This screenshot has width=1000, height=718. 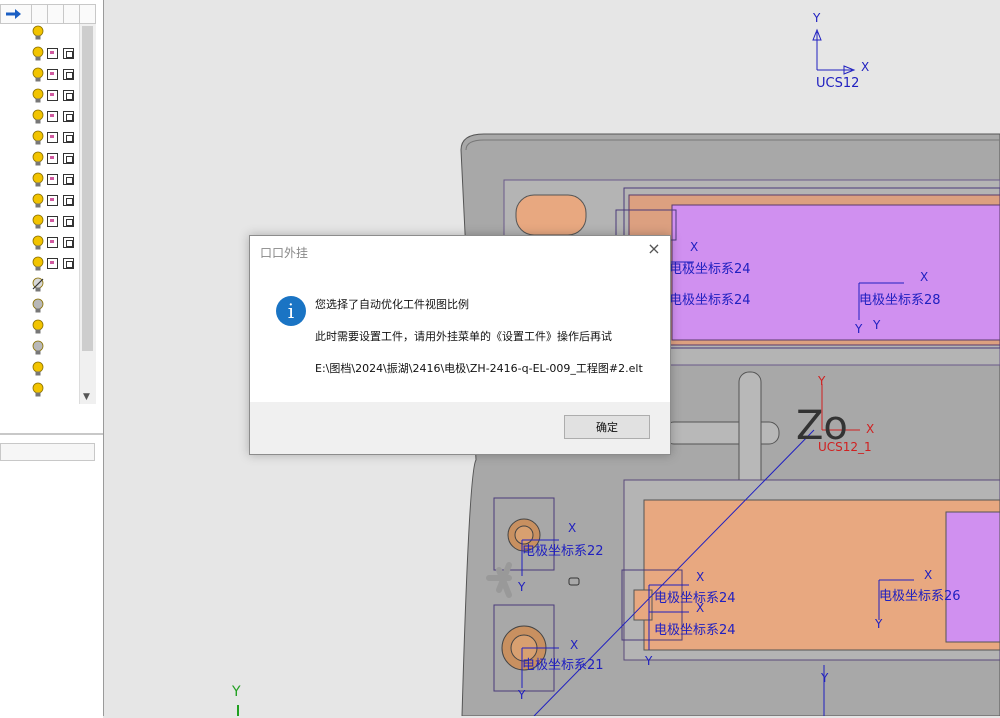 What do you see at coordinates (654, 249) in the screenshot?
I see `close-icon: ×` at bounding box center [654, 249].